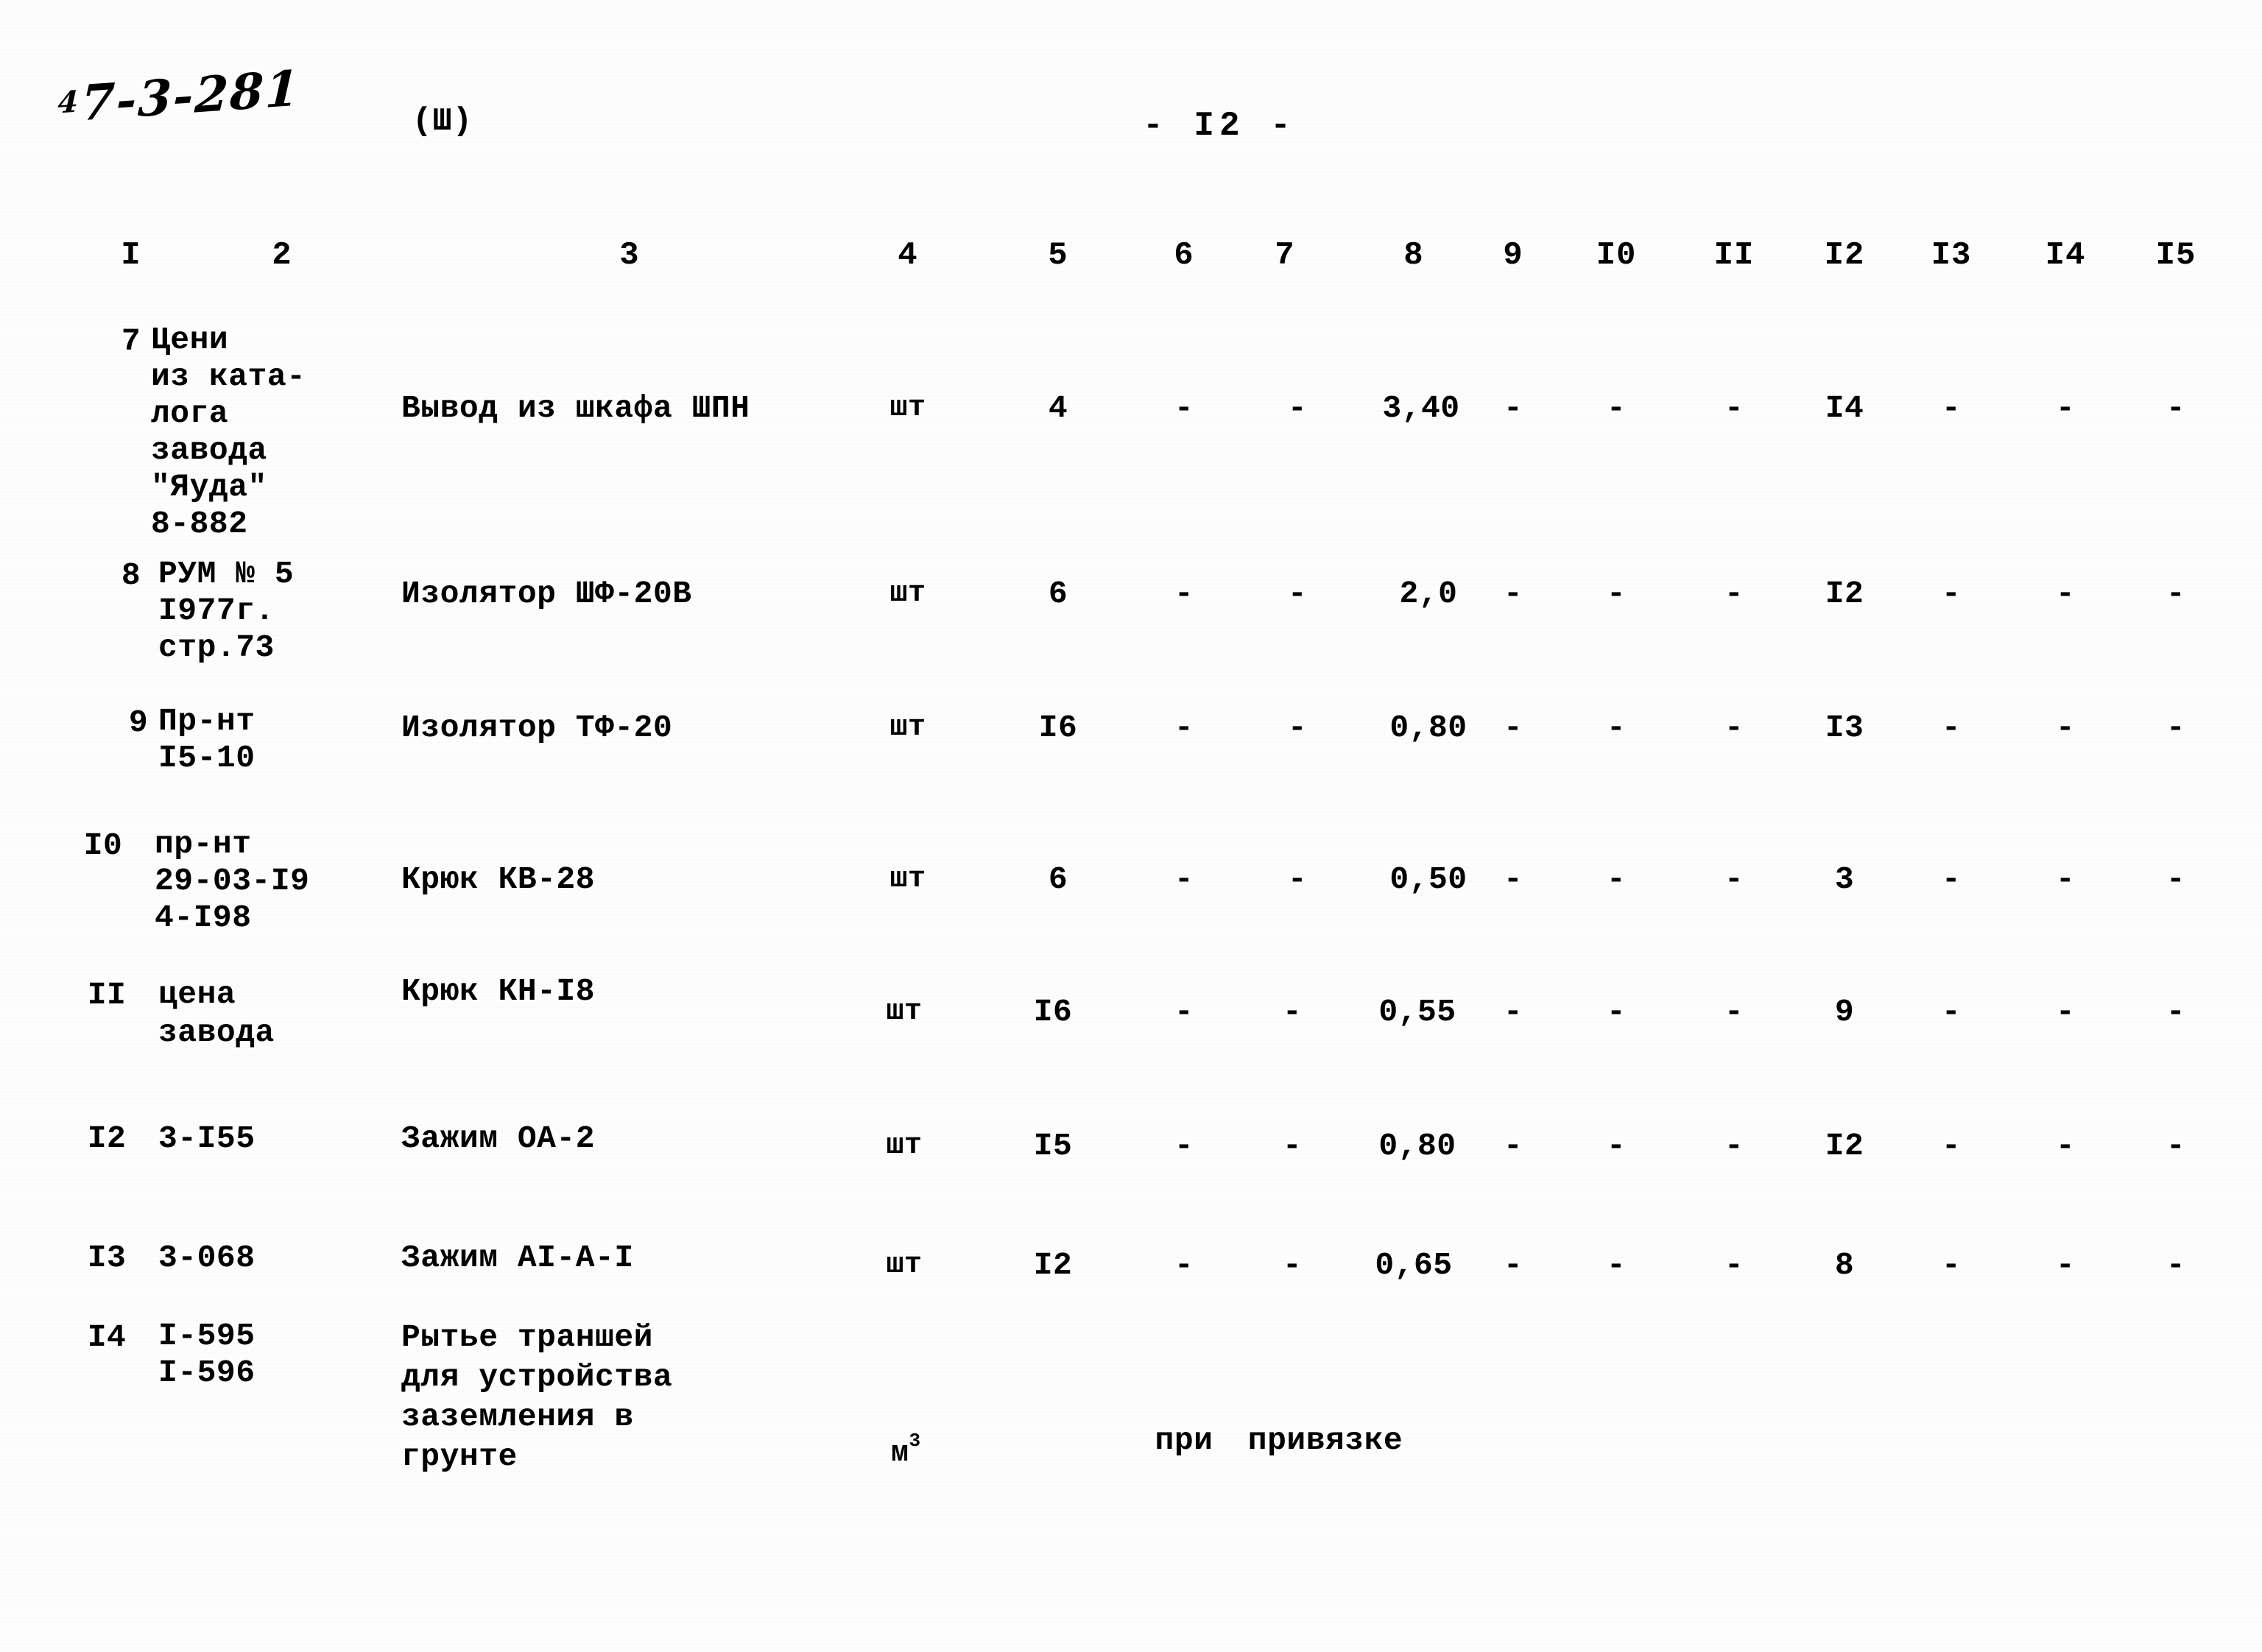 This screenshot has height=1652, width=2262. What do you see at coordinates (517, 1258) in the screenshot?
I see `table-row: Зажим АI-А-I` at bounding box center [517, 1258].